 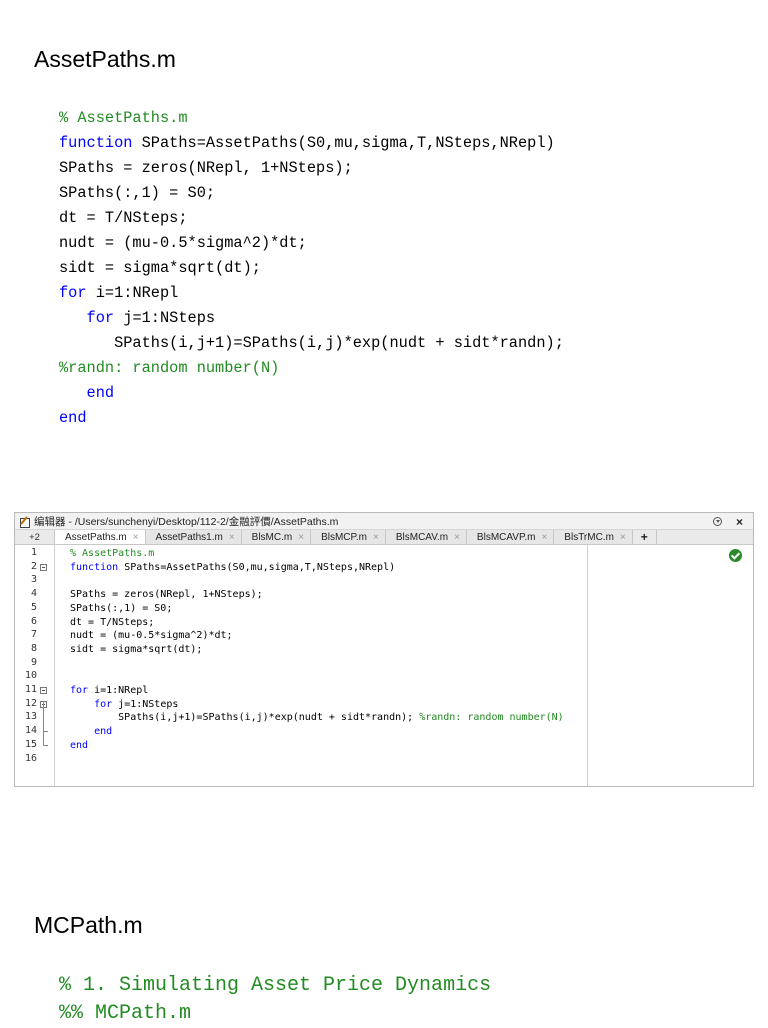 What do you see at coordinates (96, 537) in the screenshot?
I see `editor-tab-label: AssetPaths.m` at bounding box center [96, 537].